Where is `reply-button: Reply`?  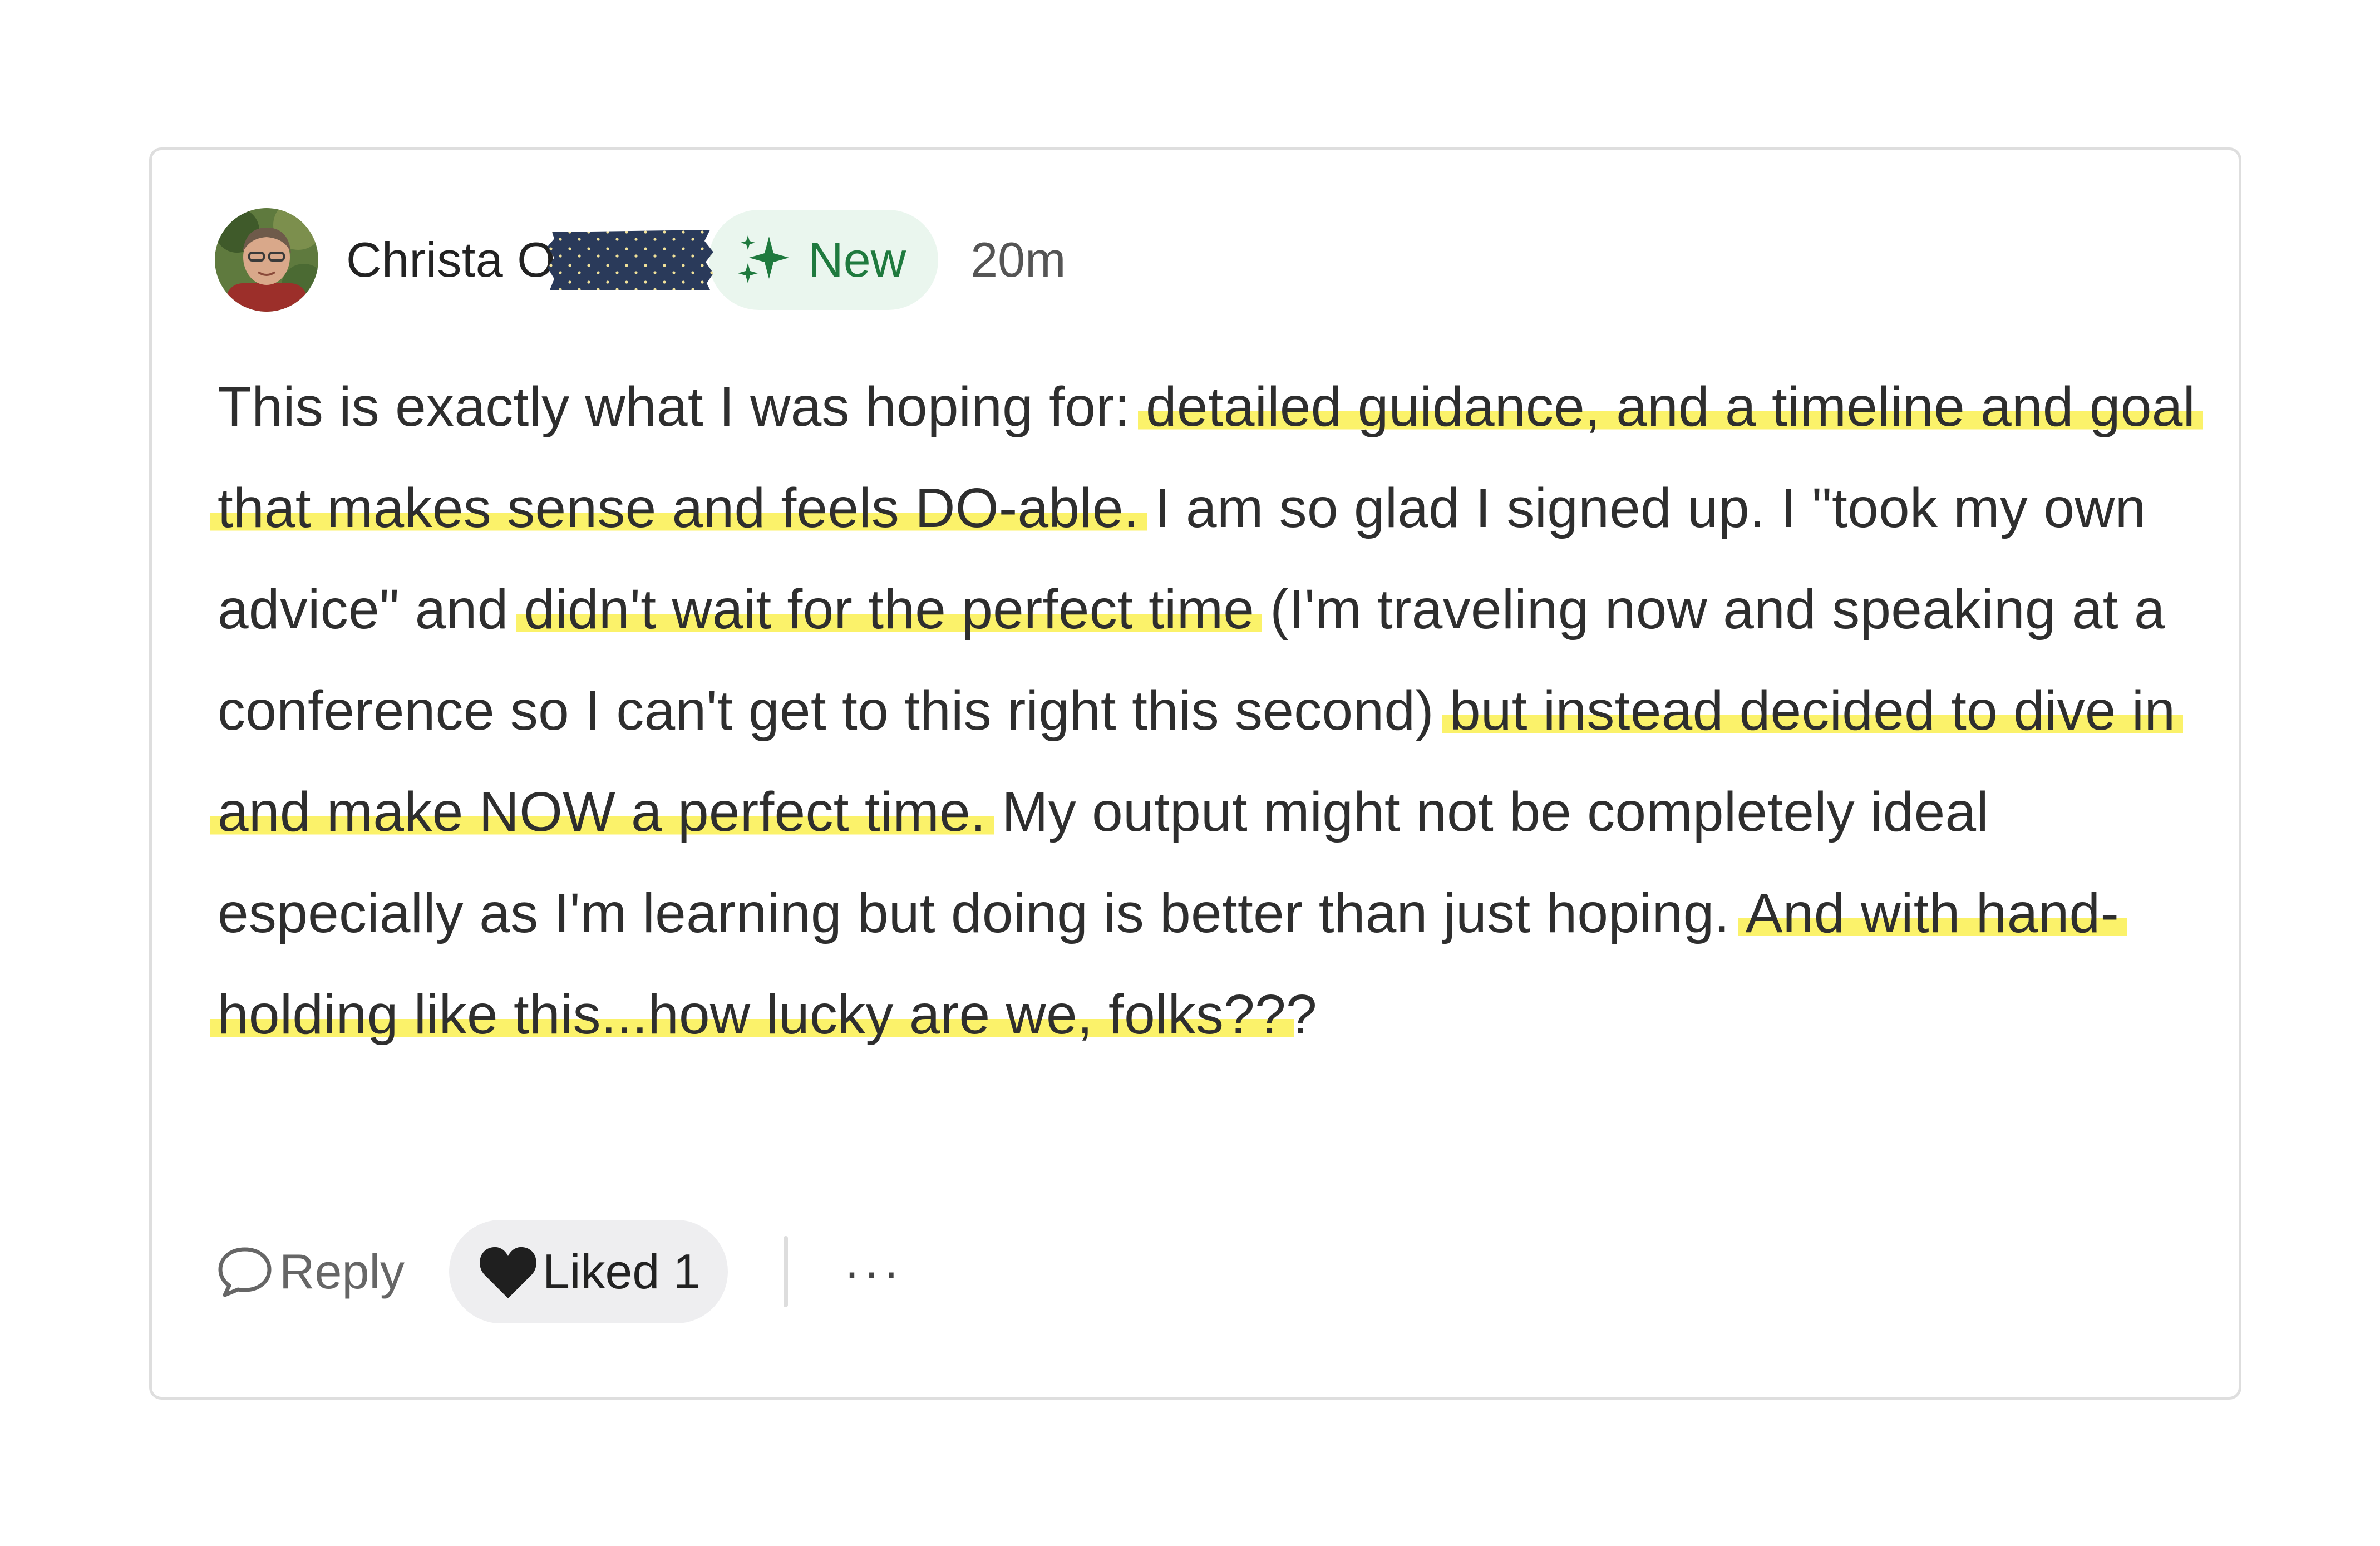 reply-button: Reply is located at coordinates (310, 1272).